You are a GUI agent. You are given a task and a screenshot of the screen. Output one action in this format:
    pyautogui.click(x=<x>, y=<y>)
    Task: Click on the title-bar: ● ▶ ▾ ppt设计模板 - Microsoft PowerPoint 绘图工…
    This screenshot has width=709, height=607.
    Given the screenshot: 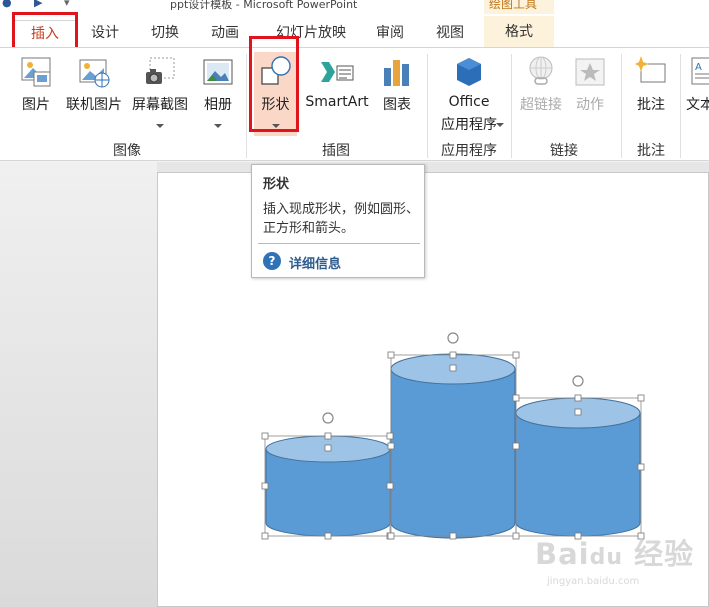 What is the action you would take?
    pyautogui.click(x=354, y=7)
    